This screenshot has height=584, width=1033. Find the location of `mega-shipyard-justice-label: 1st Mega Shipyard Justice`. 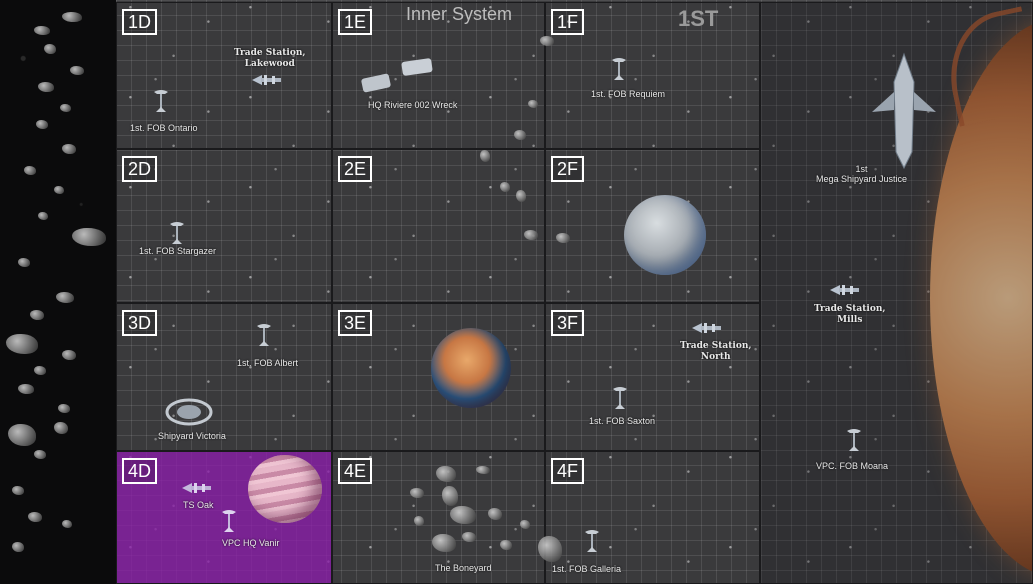

mega-shipyard-justice-label: 1st Mega Shipyard Justice is located at coordinates (862, 174).